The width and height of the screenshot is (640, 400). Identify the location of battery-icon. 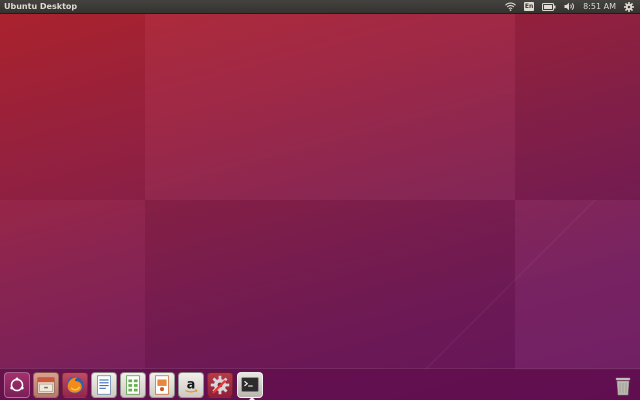
(549, 6).